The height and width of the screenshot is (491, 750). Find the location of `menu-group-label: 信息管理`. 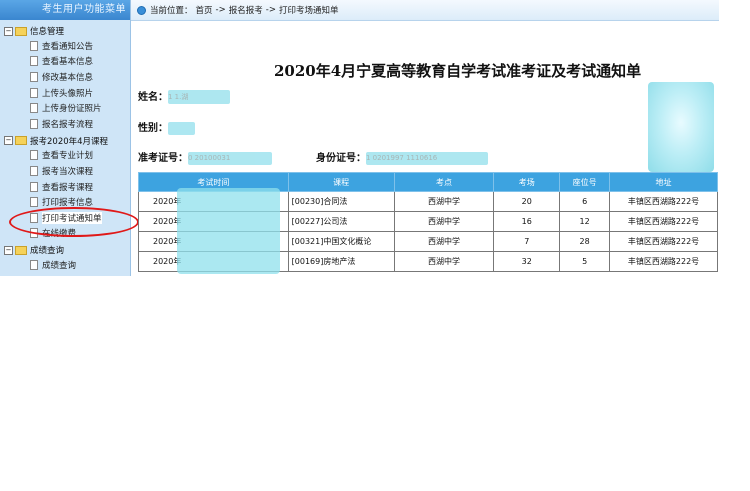

menu-group-label: 信息管理 is located at coordinates (47, 32).